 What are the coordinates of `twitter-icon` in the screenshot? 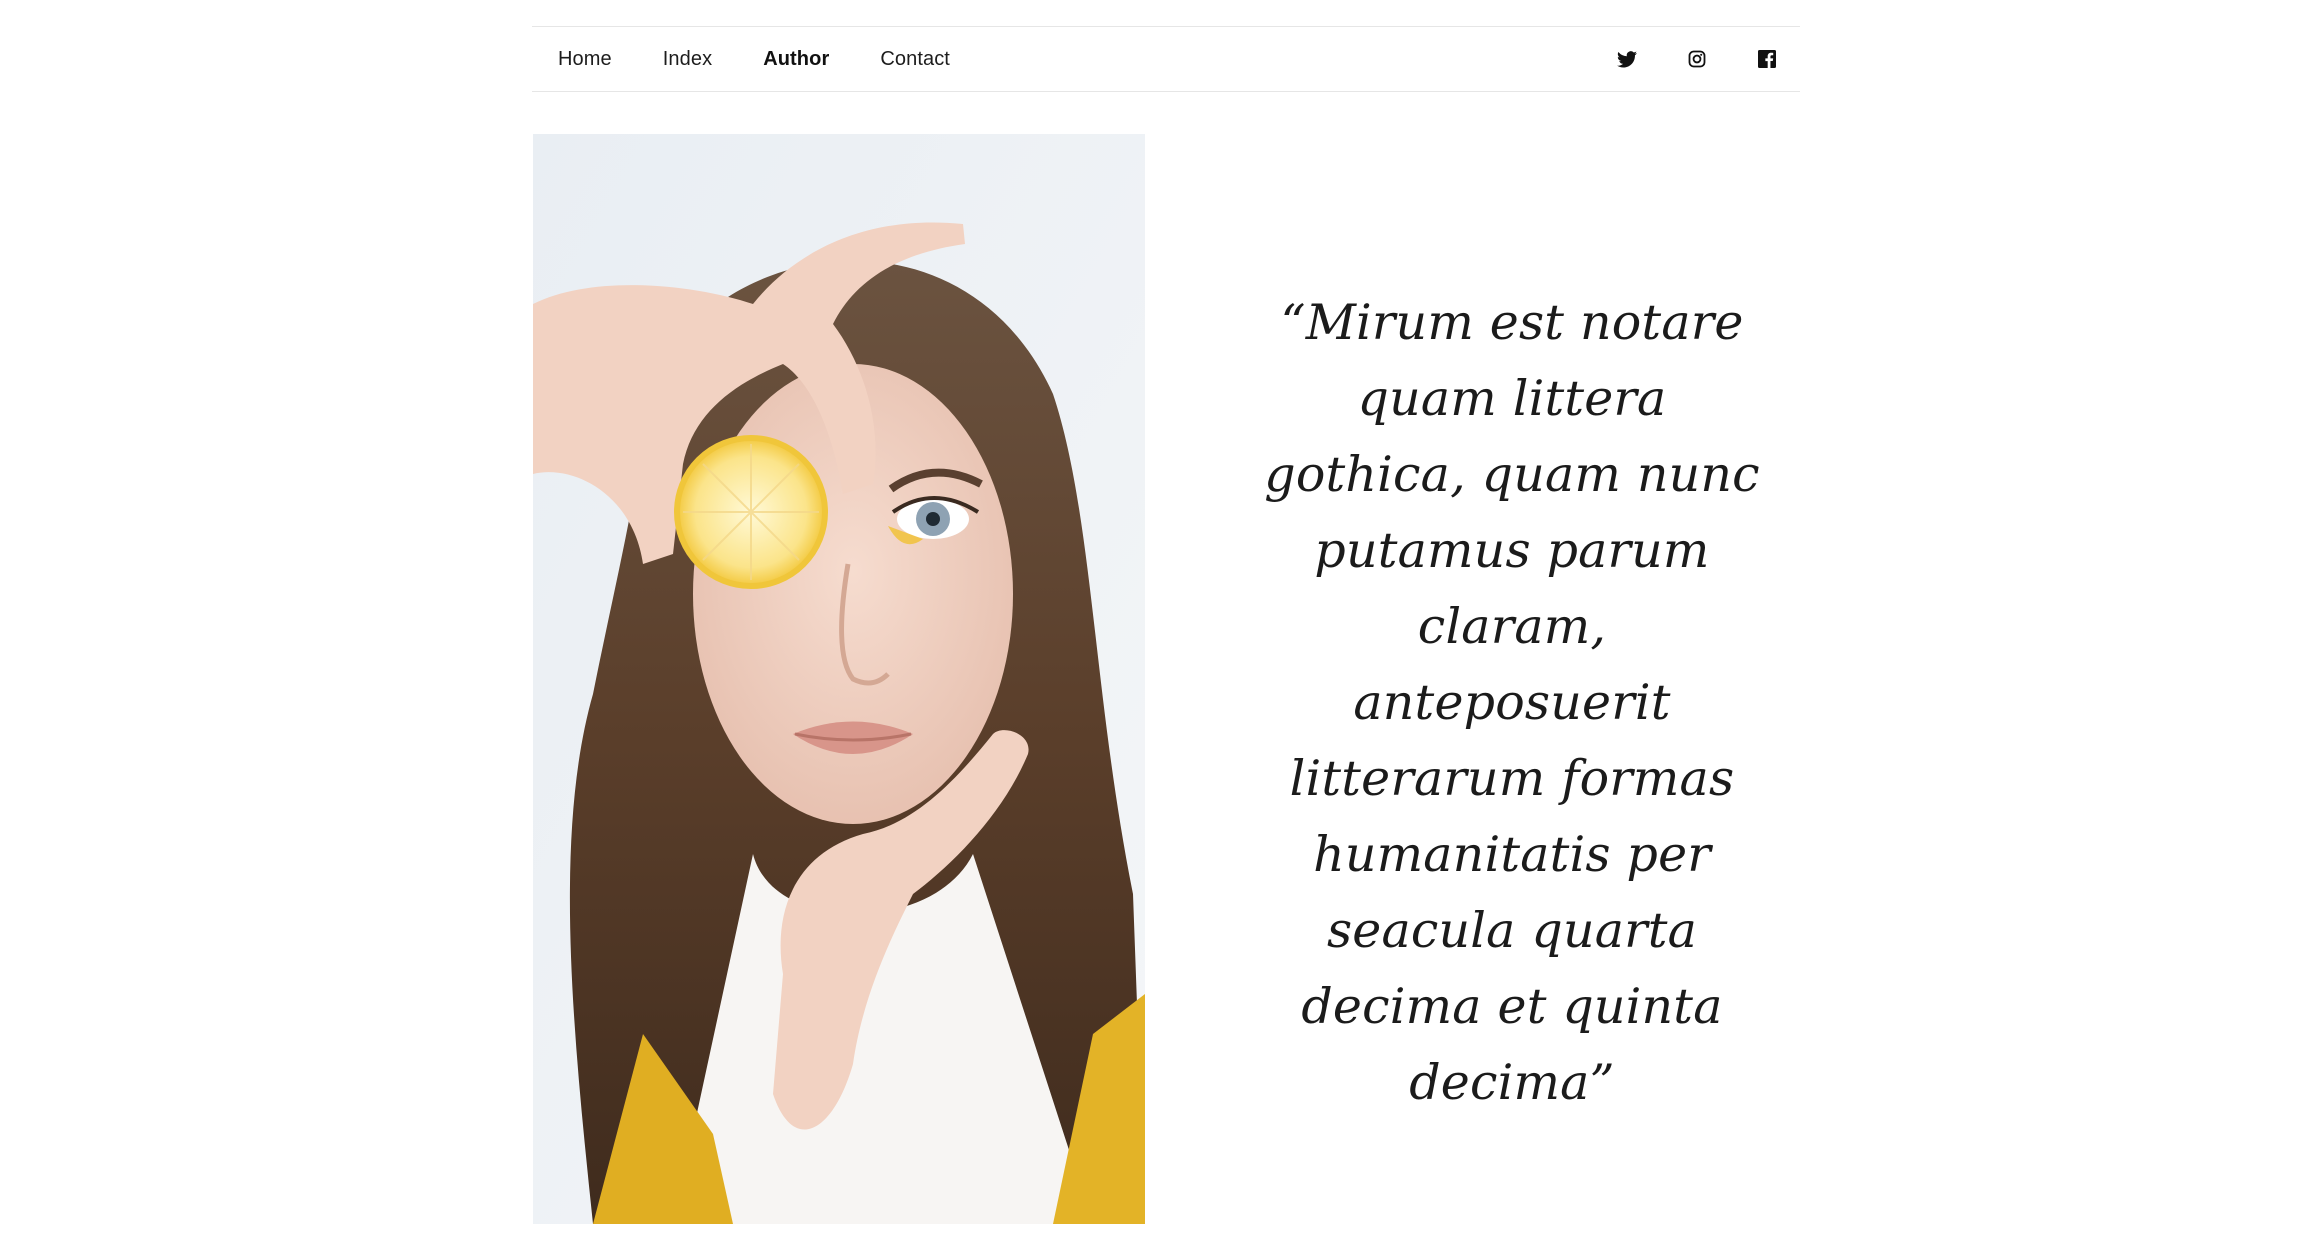 It's located at (1627, 59).